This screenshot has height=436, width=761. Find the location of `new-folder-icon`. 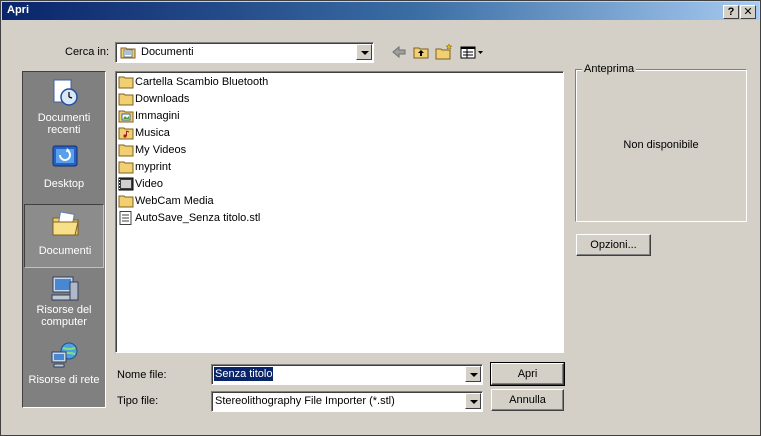

new-folder-icon is located at coordinates (444, 51).